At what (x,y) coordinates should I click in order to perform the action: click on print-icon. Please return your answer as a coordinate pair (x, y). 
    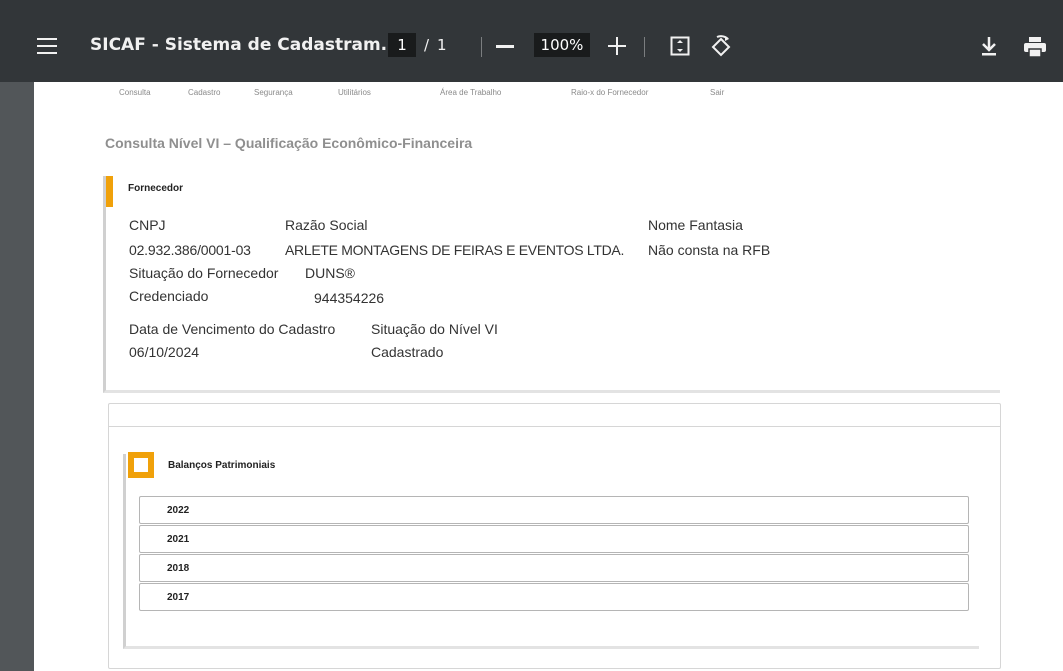
    Looking at the image, I should click on (1035, 47).